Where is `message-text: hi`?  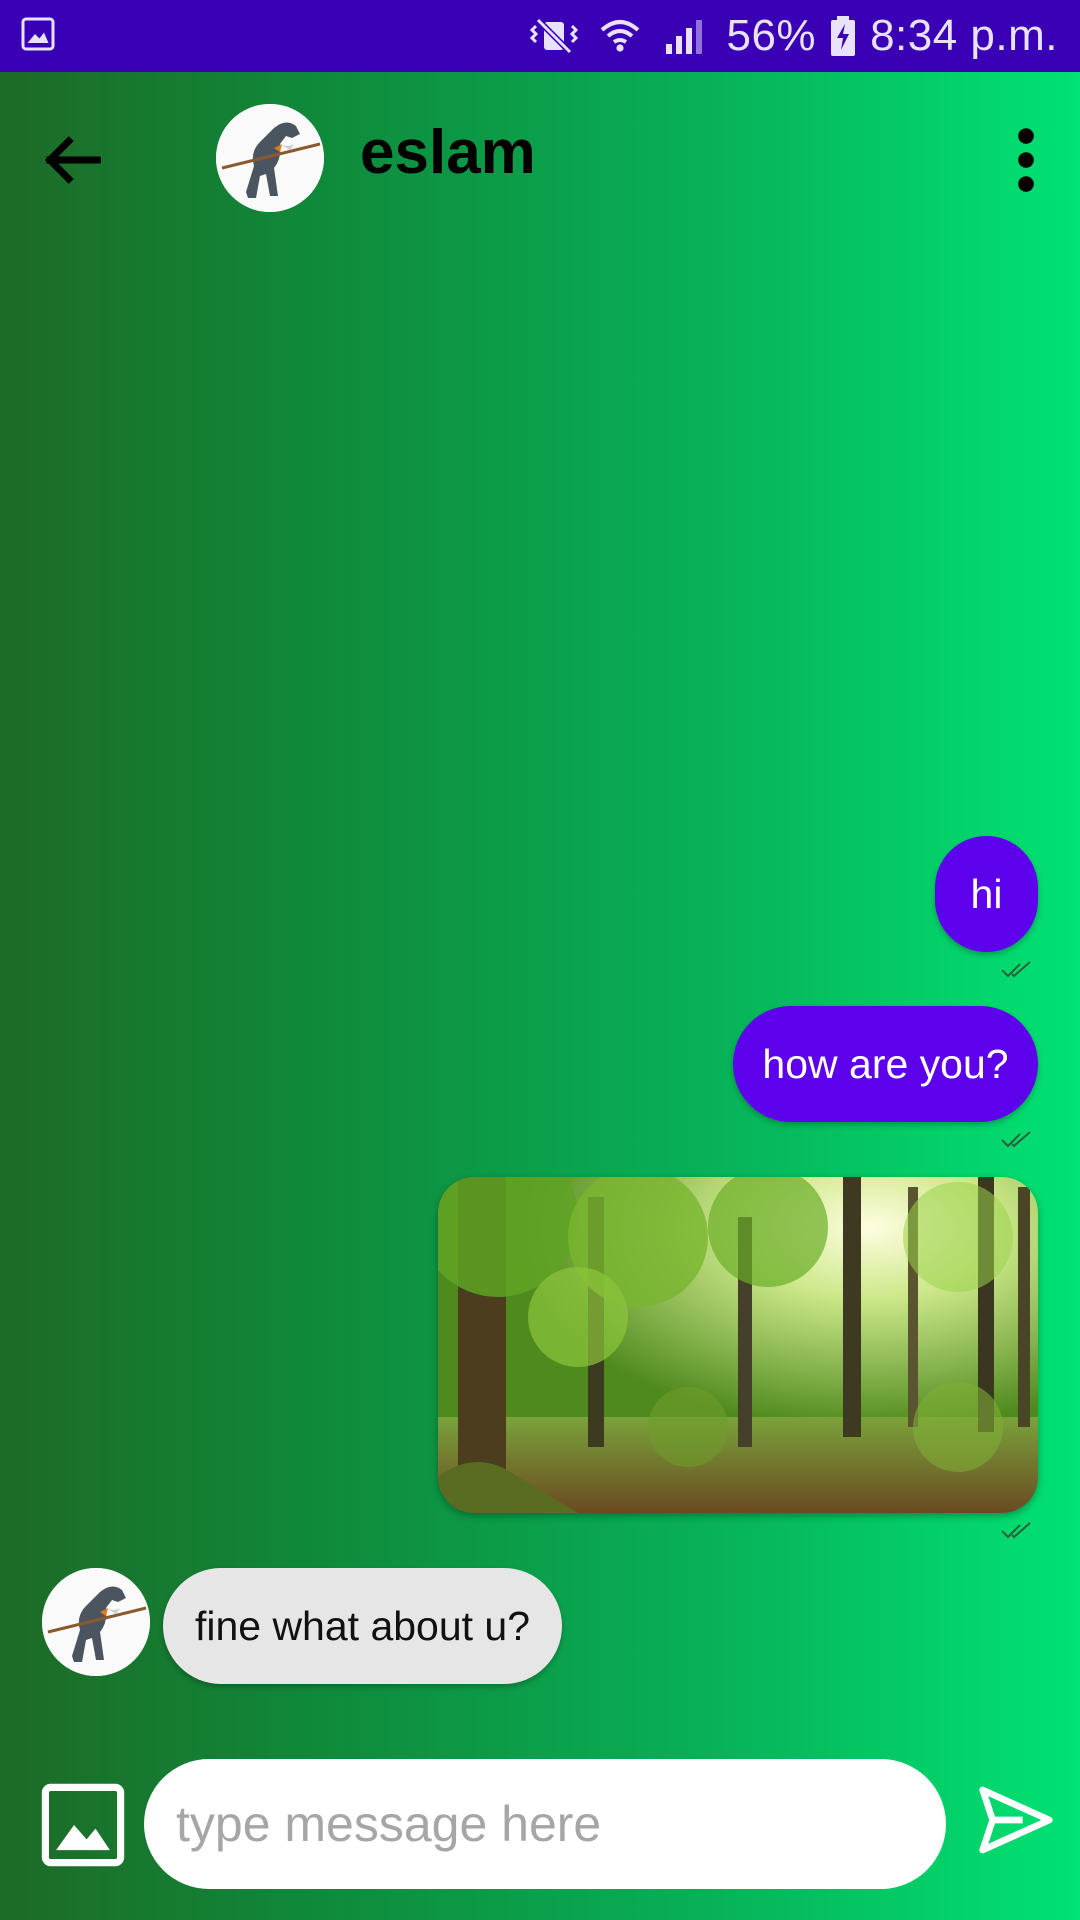
message-text: hi is located at coordinates (986, 893).